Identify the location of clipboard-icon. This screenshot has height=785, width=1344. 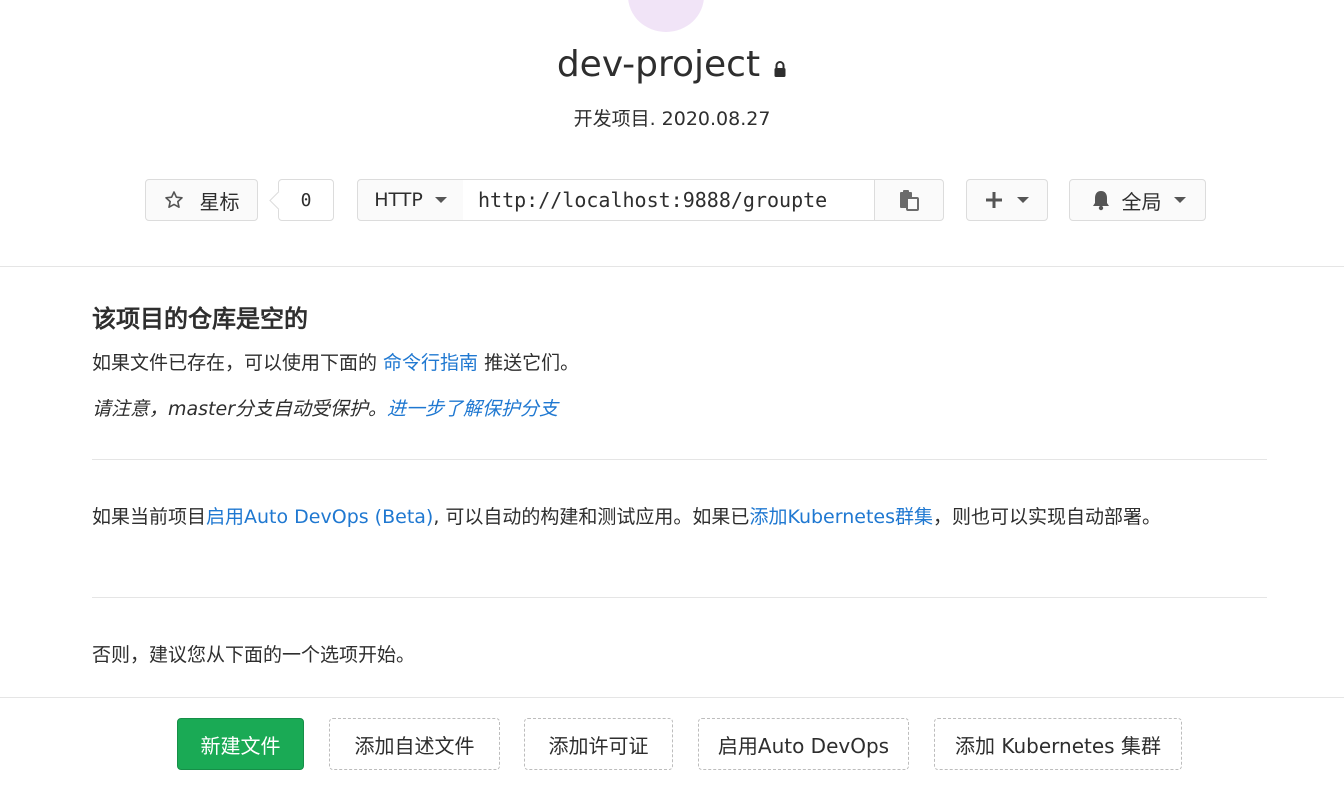
(909, 200).